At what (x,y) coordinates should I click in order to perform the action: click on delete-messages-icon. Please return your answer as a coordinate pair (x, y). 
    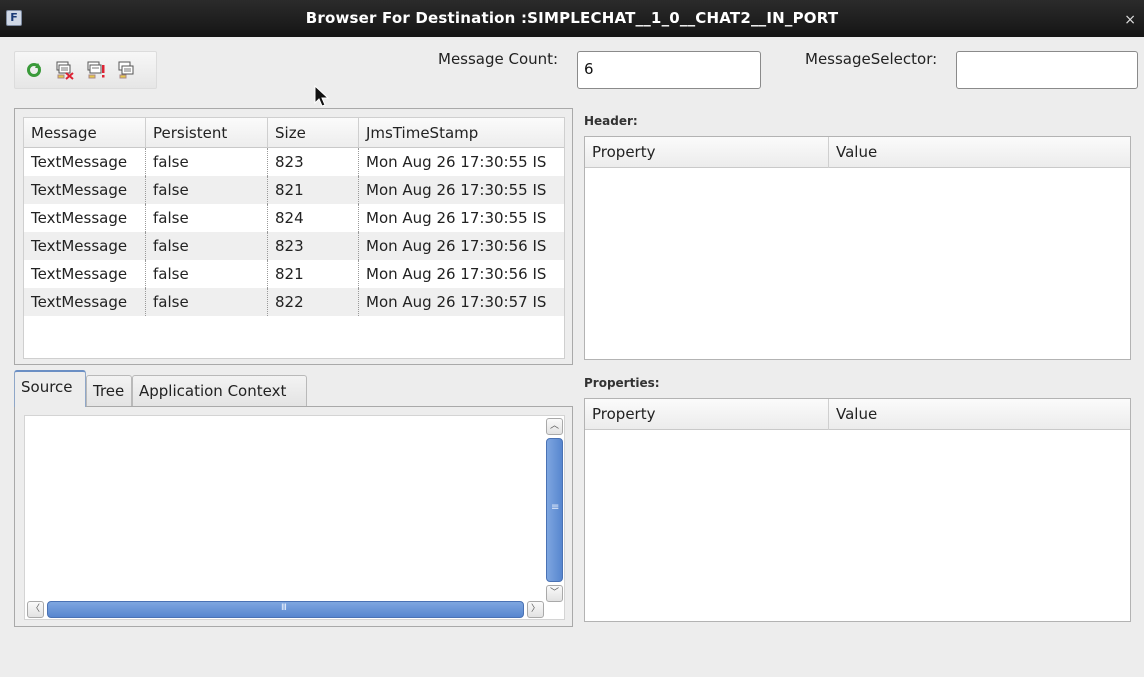
    Looking at the image, I should click on (65, 70).